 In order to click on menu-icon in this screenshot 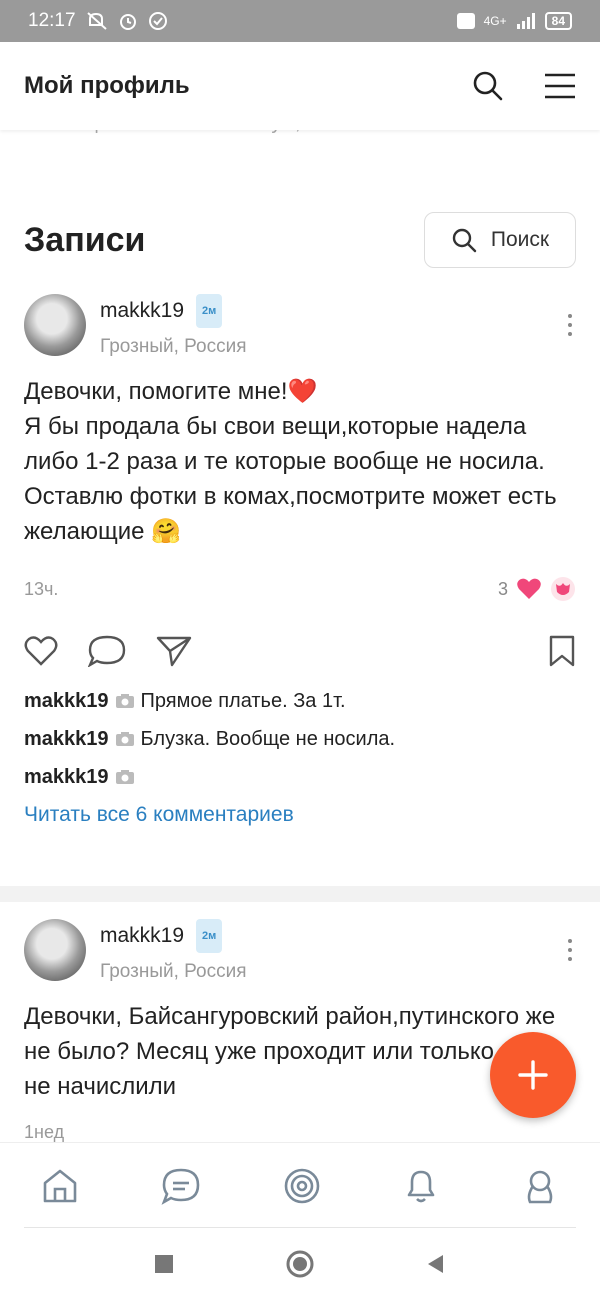, I will do `click(560, 86)`.